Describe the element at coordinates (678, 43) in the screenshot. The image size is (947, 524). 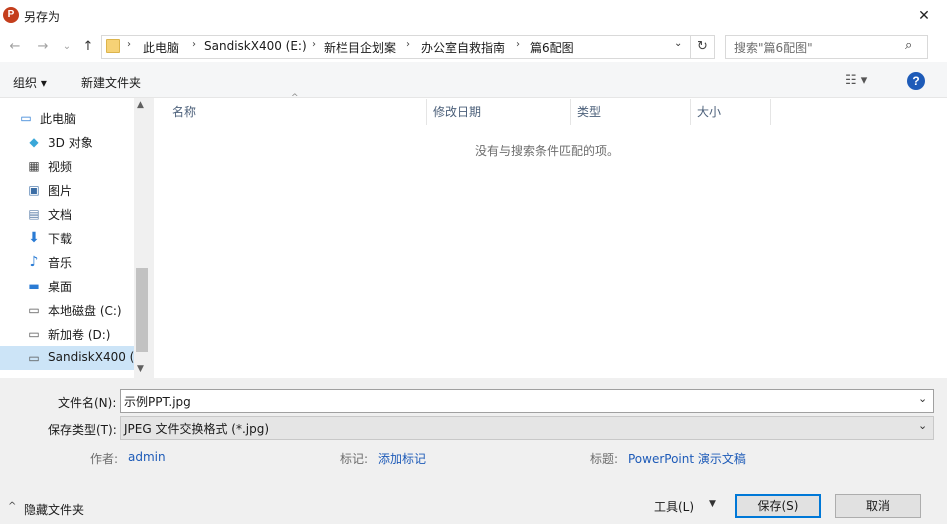
I see `address-dropdown-icon: ⌄` at that location.